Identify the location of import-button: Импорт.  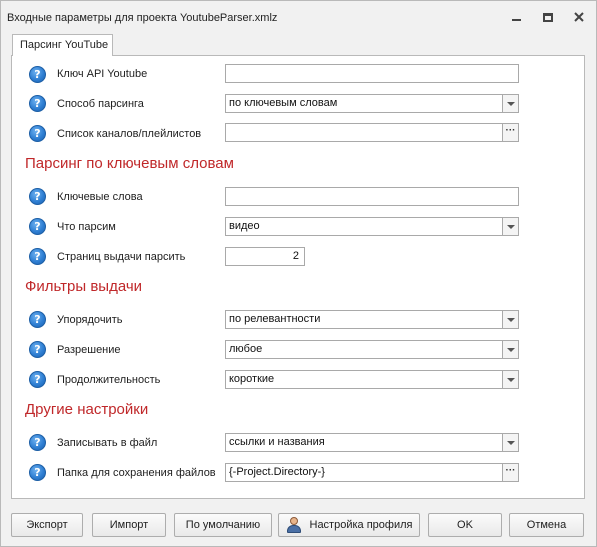
(129, 525).